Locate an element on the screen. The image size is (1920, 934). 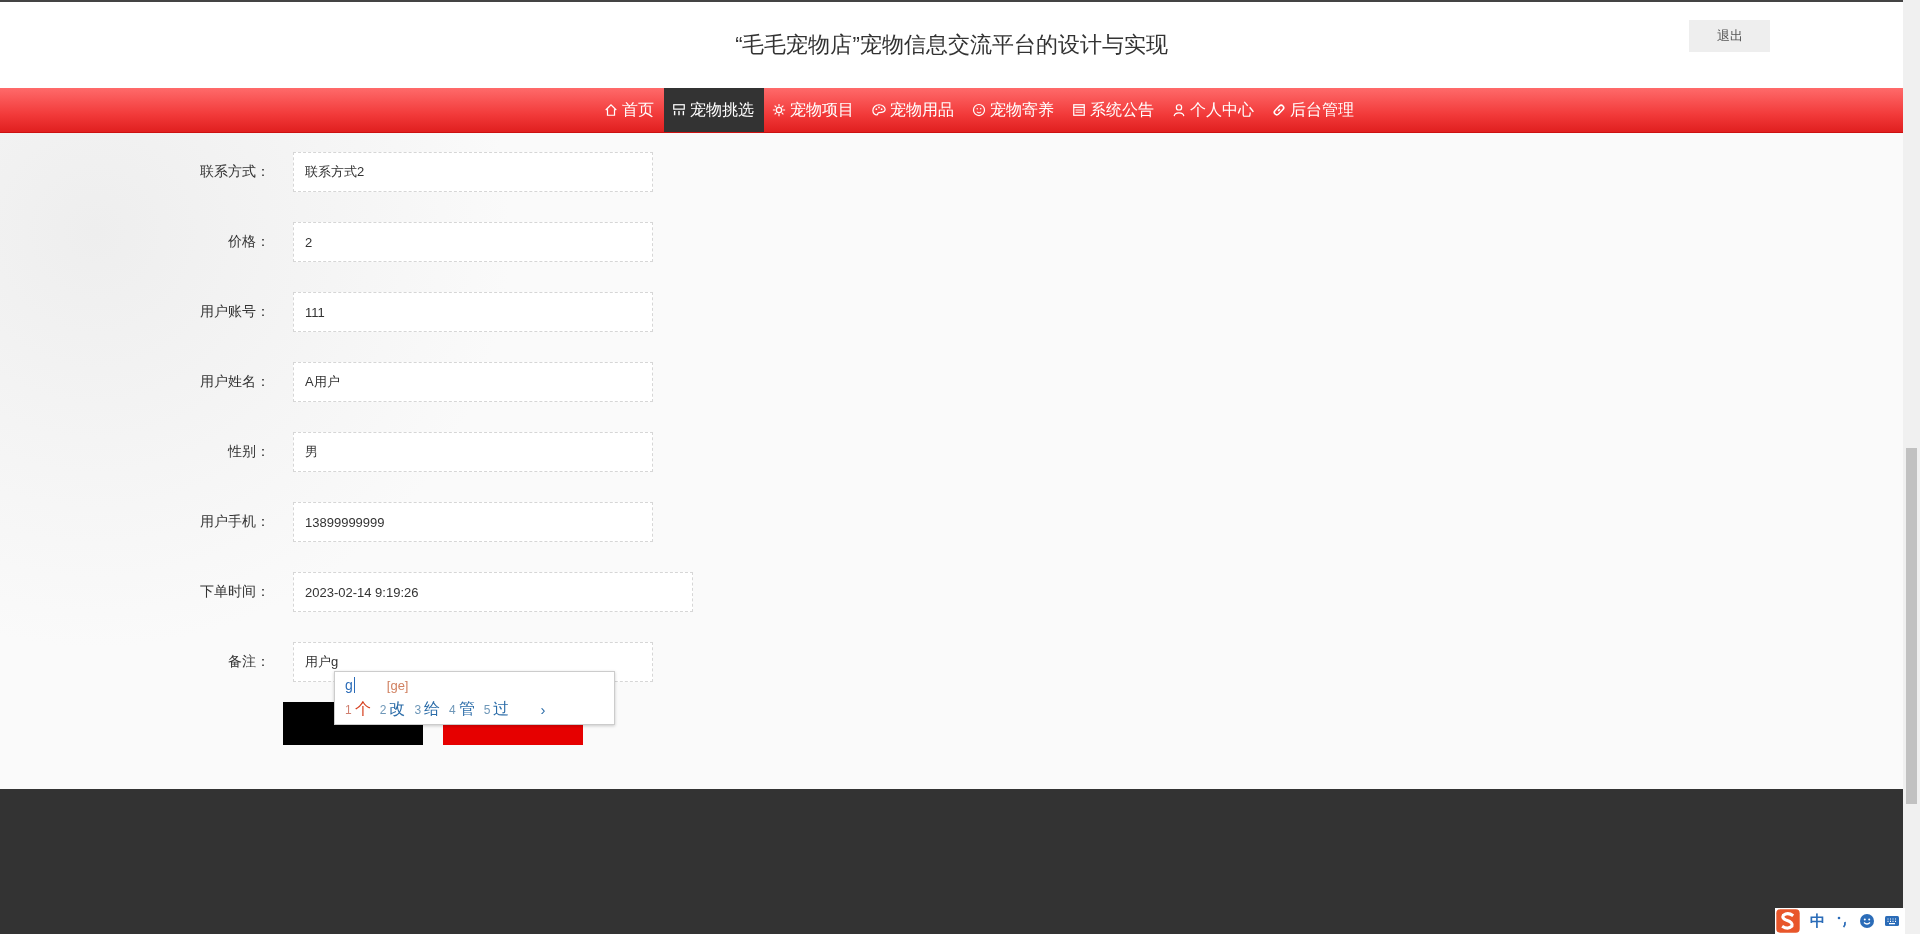
site-title: “毛毛宠物店”宠物信息交流平台的设计与实现 is located at coordinates (951, 45).